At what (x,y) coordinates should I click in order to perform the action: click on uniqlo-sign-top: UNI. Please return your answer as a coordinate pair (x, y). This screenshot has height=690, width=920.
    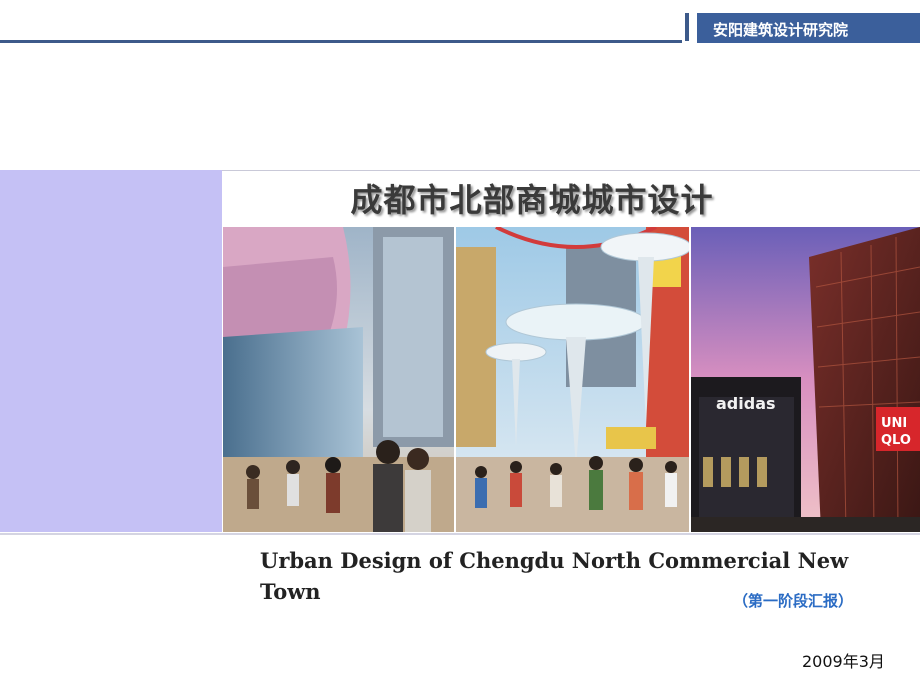
    Looking at the image, I should click on (894, 423).